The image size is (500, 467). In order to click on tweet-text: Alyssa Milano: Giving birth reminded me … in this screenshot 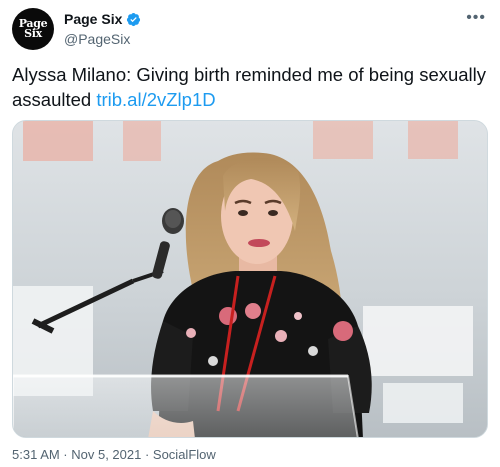, I will do `click(250, 87)`.